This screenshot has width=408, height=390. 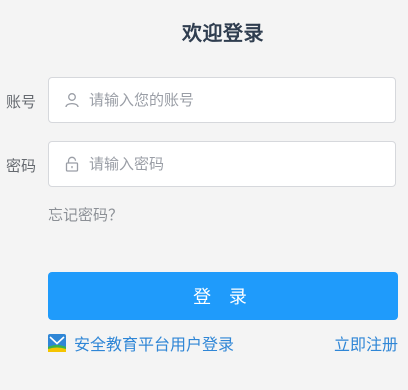 What do you see at coordinates (223, 33) in the screenshot?
I see `page-title: 欢迎登录` at bounding box center [223, 33].